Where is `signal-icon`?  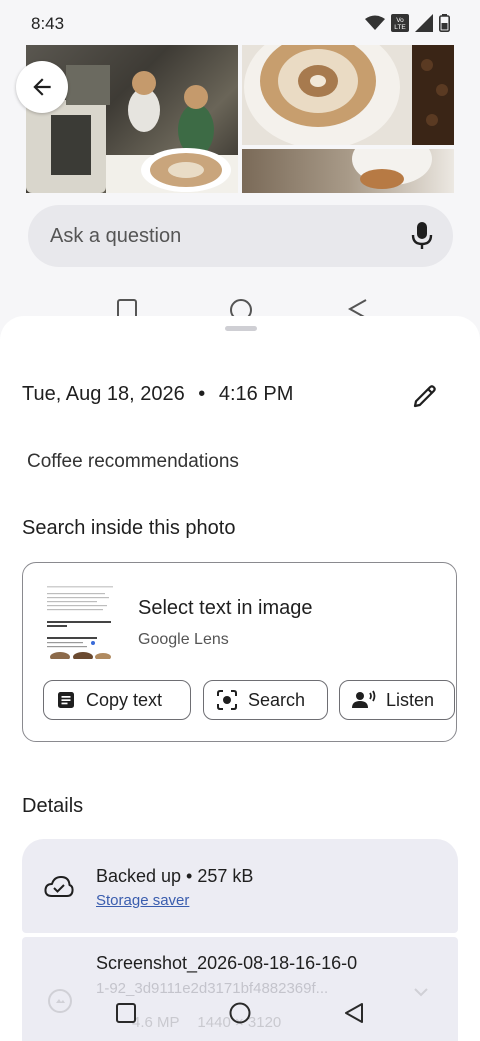 signal-icon is located at coordinates (424, 23).